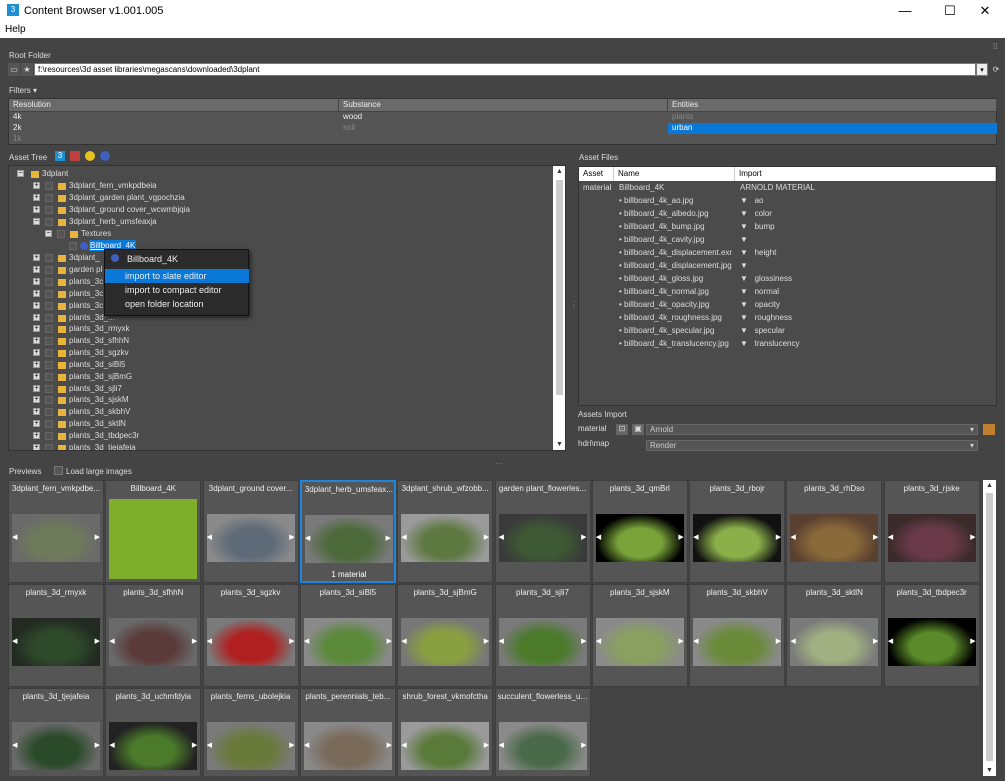  What do you see at coordinates (762, 332) in the screenshot?
I see `import-type-dropdown: ▼ specular` at bounding box center [762, 332].